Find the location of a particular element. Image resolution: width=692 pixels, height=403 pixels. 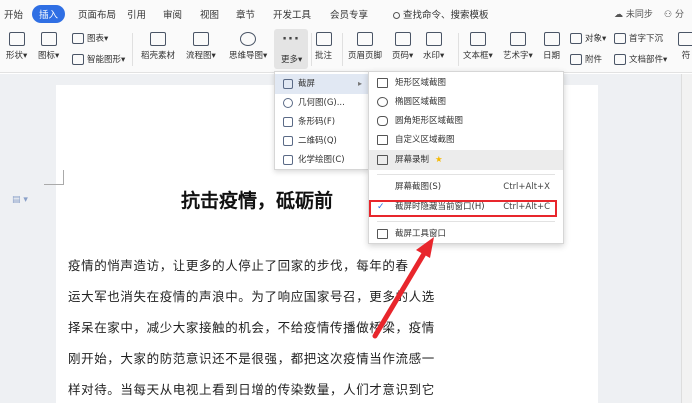

arrow-head is located at coordinates (425, 247).